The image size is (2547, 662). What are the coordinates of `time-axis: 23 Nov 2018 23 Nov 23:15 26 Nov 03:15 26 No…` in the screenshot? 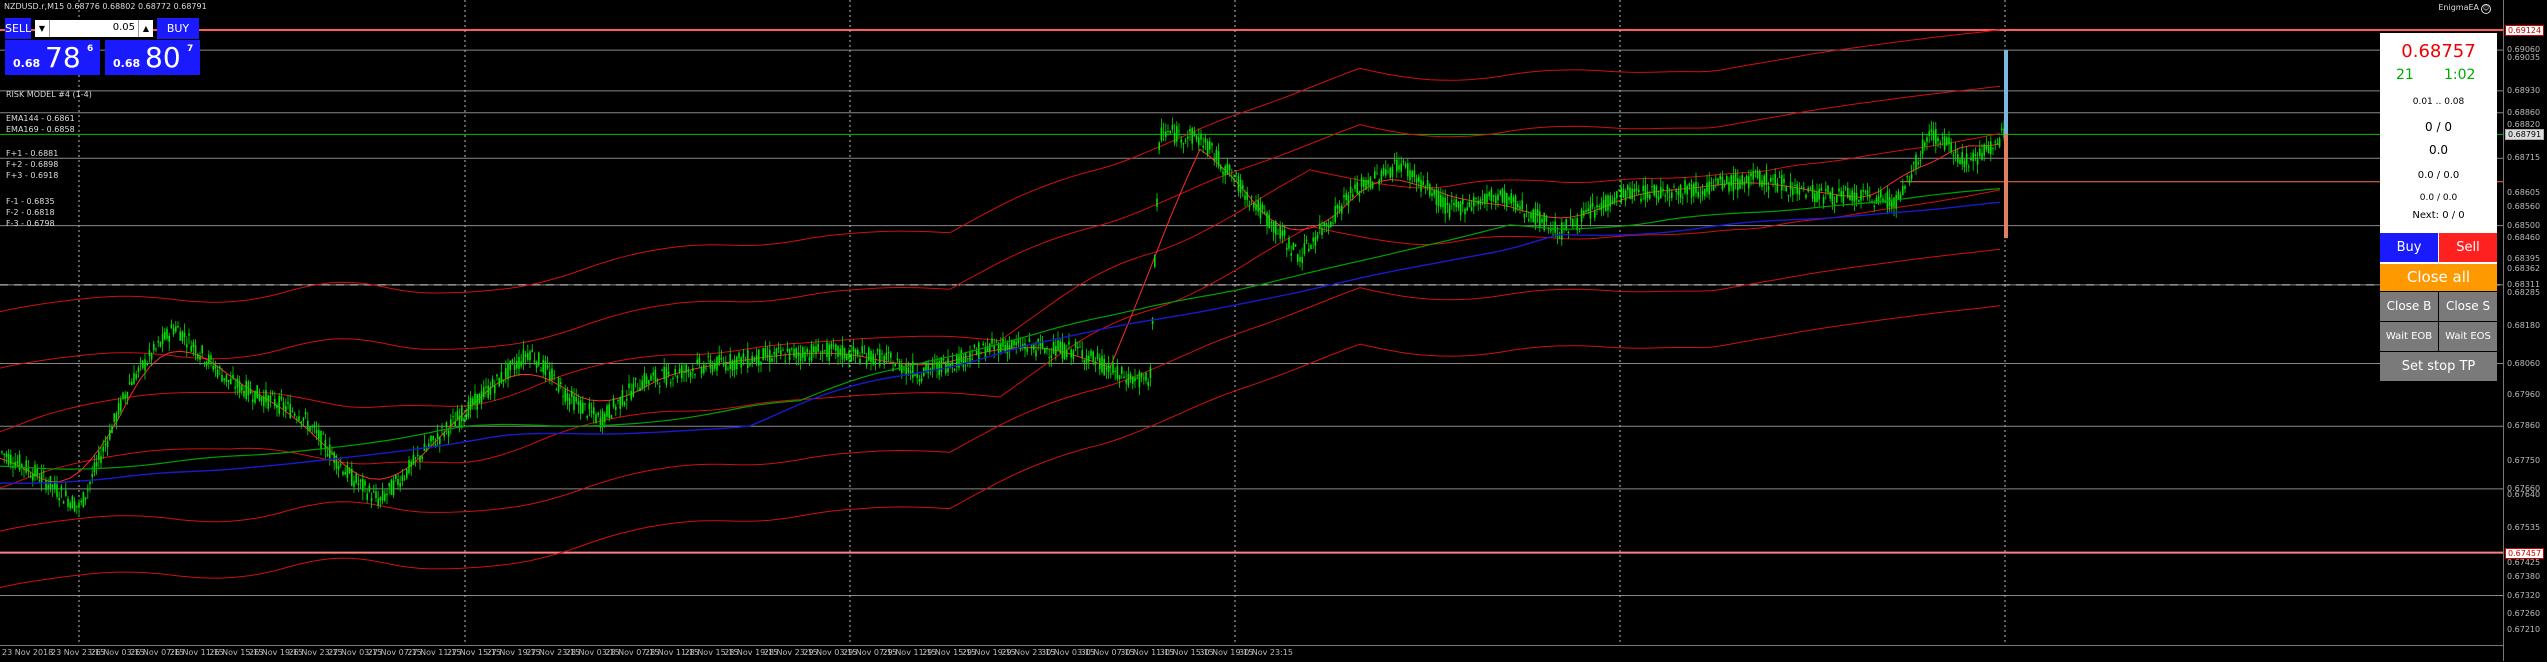 It's located at (1251, 653).